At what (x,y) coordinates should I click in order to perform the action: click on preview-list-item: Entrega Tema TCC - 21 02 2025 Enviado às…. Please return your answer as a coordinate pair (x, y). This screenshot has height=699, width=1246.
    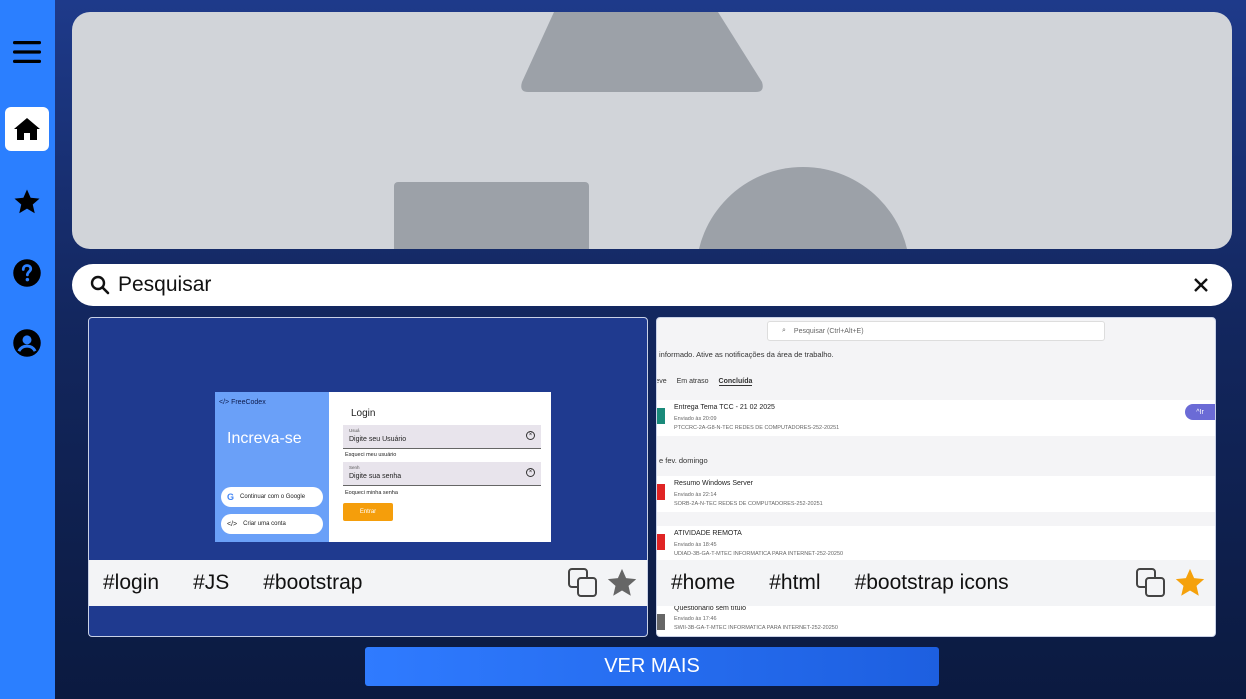
    Looking at the image, I should click on (936, 418).